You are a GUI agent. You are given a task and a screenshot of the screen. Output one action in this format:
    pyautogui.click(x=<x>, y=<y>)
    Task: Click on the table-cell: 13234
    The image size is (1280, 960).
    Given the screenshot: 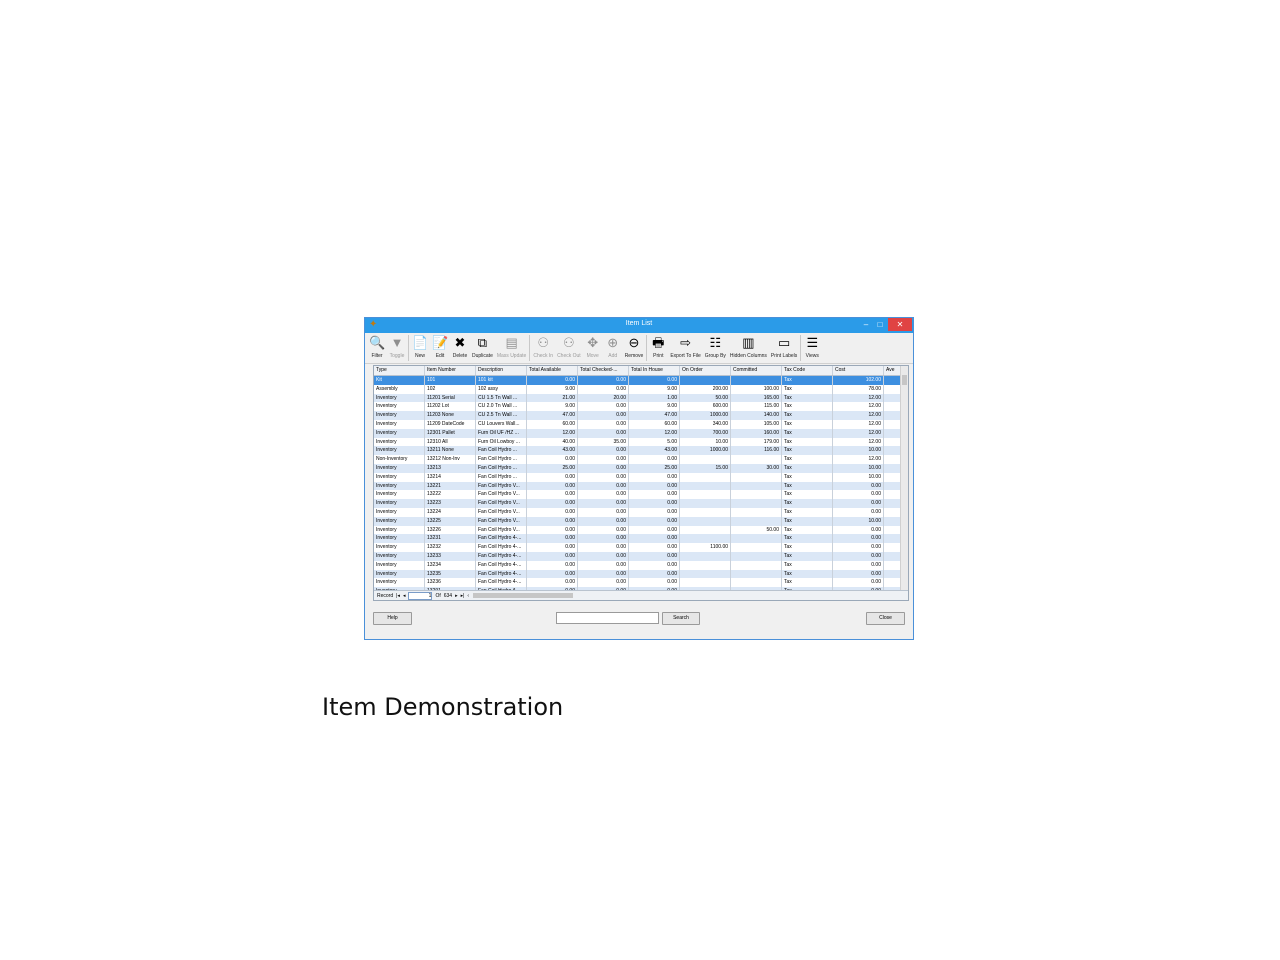 What is the action you would take?
    pyautogui.click(x=450, y=565)
    